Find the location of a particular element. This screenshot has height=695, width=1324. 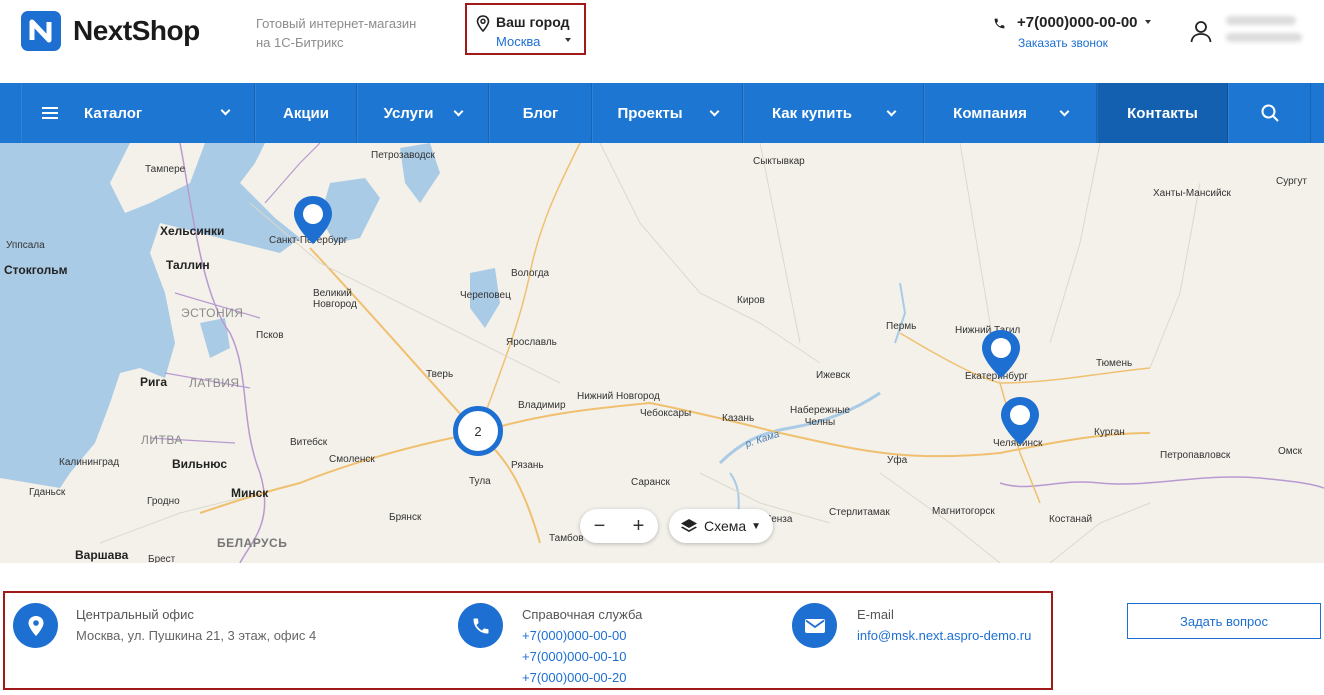

header-phone-number: +7(000)000-00-00 is located at coordinates (1077, 22).